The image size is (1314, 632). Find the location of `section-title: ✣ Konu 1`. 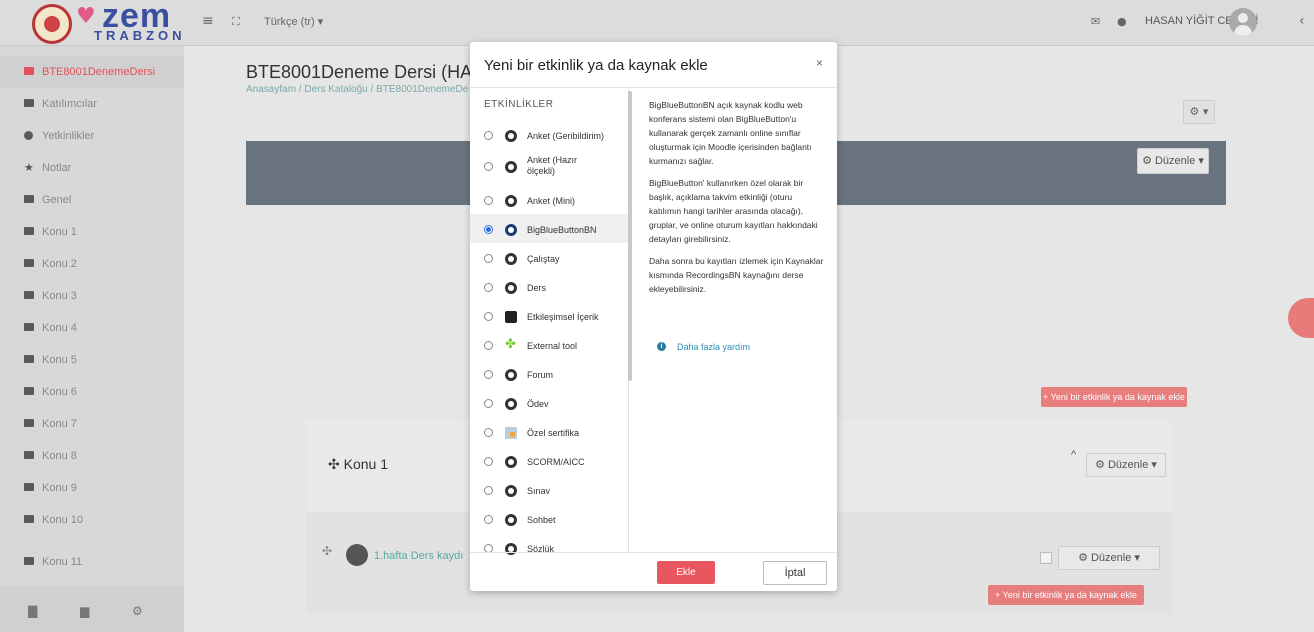

section-title: ✣ Konu 1 is located at coordinates (358, 464).